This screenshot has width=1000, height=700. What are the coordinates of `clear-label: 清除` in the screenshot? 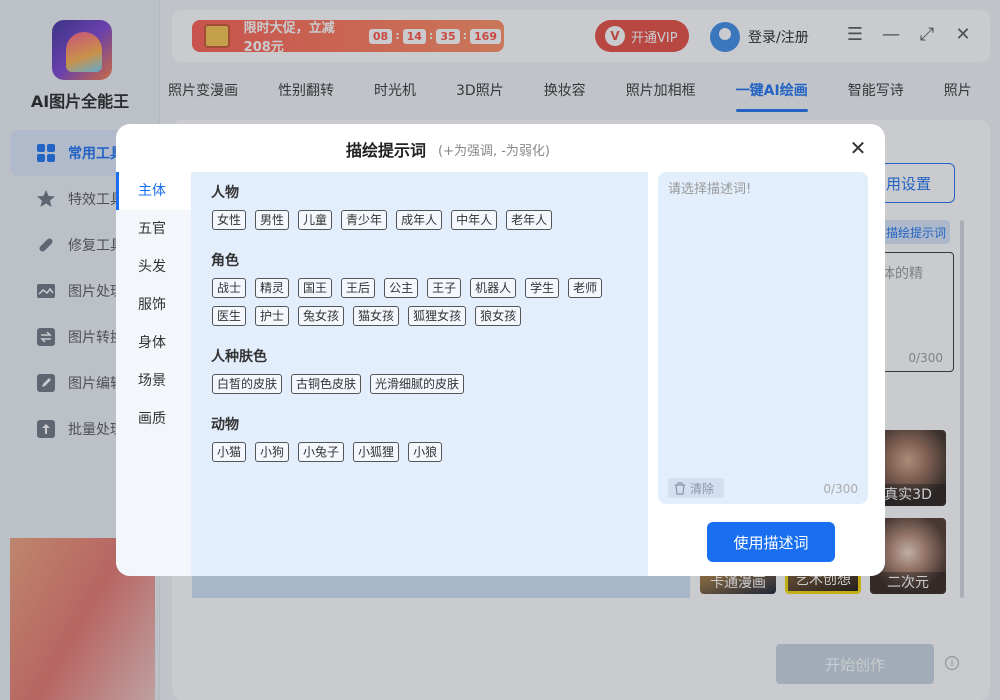 It's located at (702, 488).